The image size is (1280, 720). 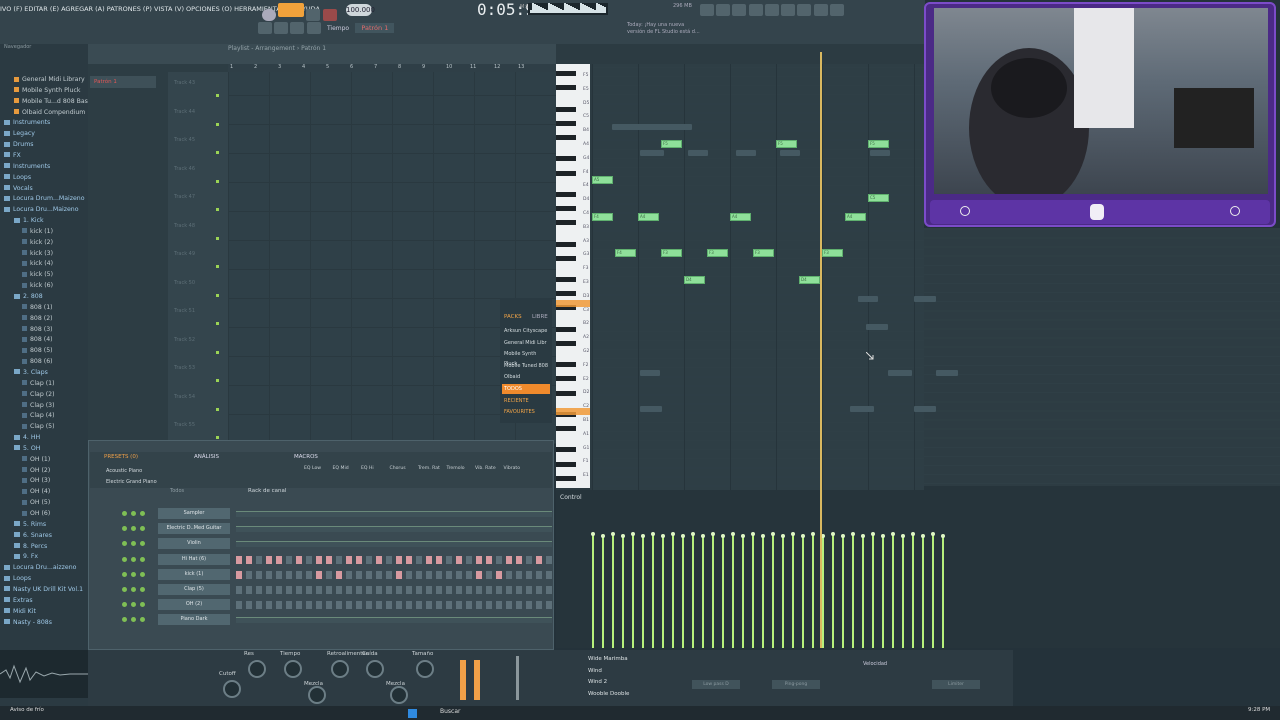 What do you see at coordinates (44, 198) in the screenshot?
I see `browser-item: Locura Drum...Maizeno` at bounding box center [44, 198].